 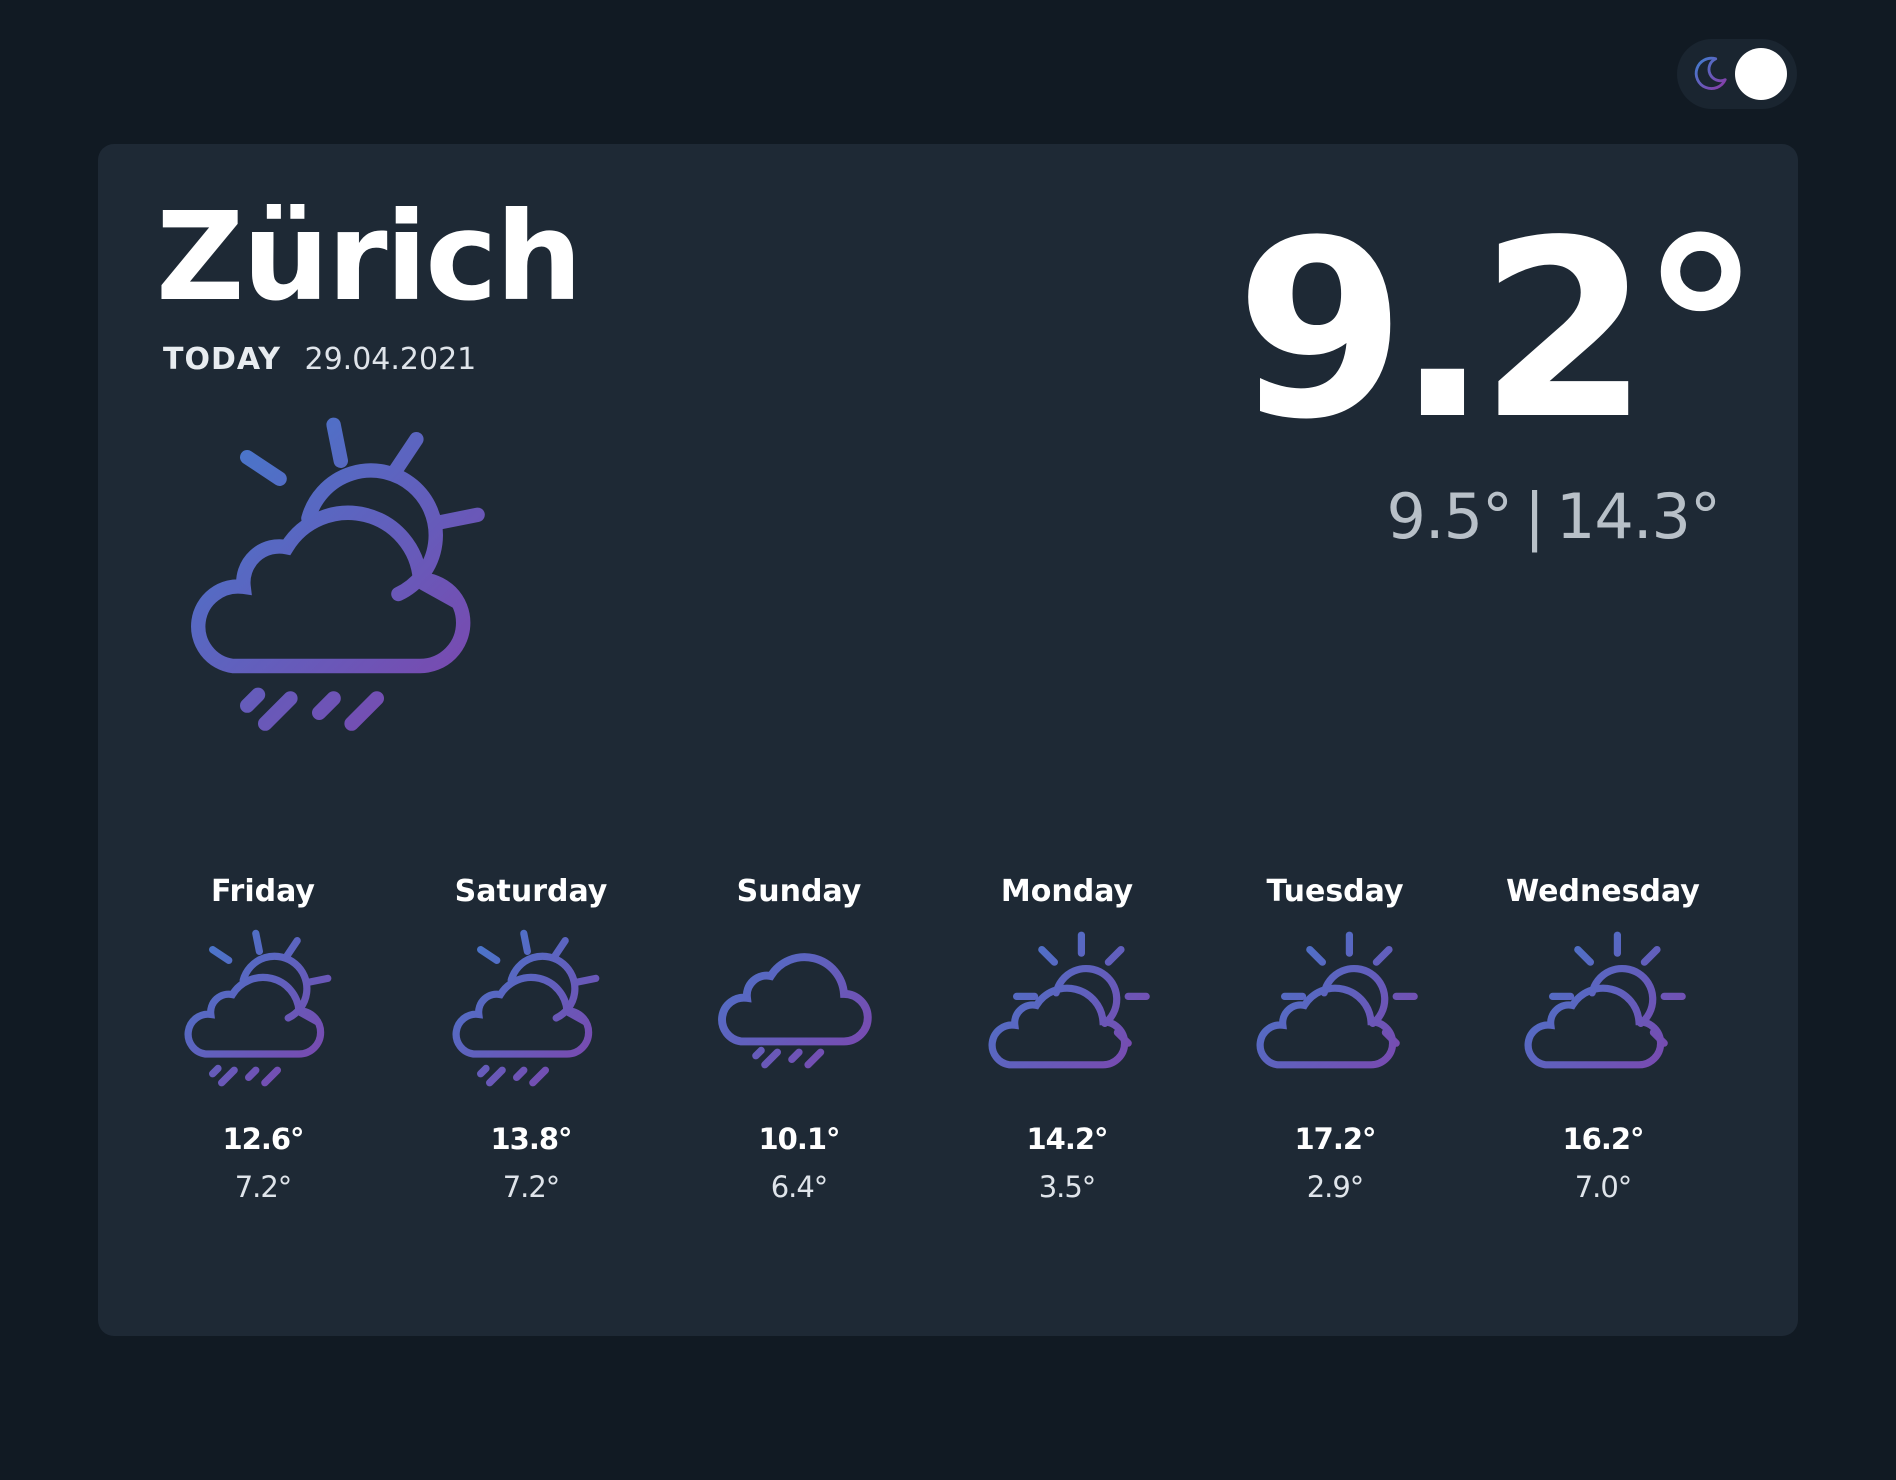 I want to click on forecast-high: 16.2°, so click(x=1603, y=1139).